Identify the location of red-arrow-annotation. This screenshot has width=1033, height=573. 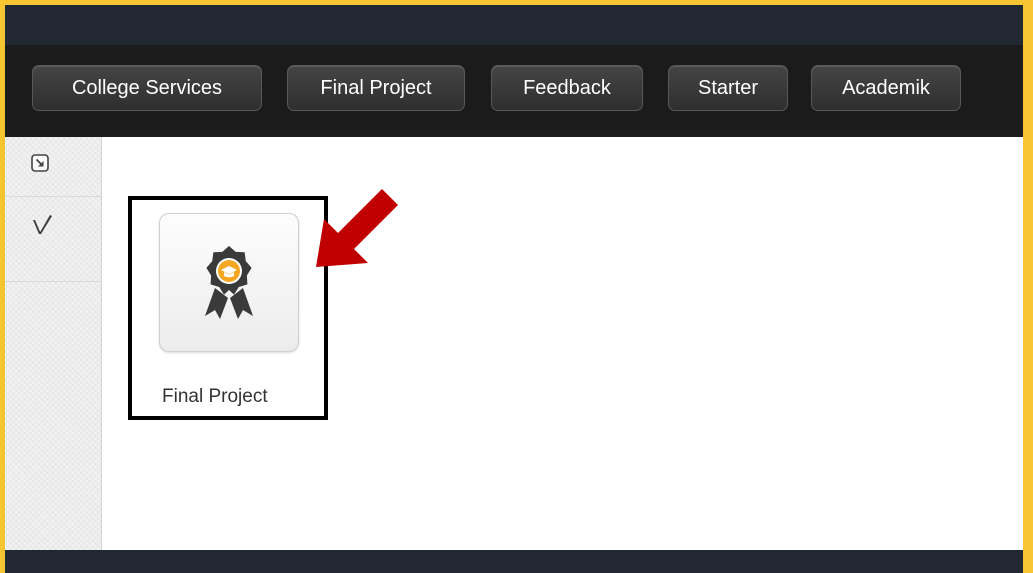
(357, 228).